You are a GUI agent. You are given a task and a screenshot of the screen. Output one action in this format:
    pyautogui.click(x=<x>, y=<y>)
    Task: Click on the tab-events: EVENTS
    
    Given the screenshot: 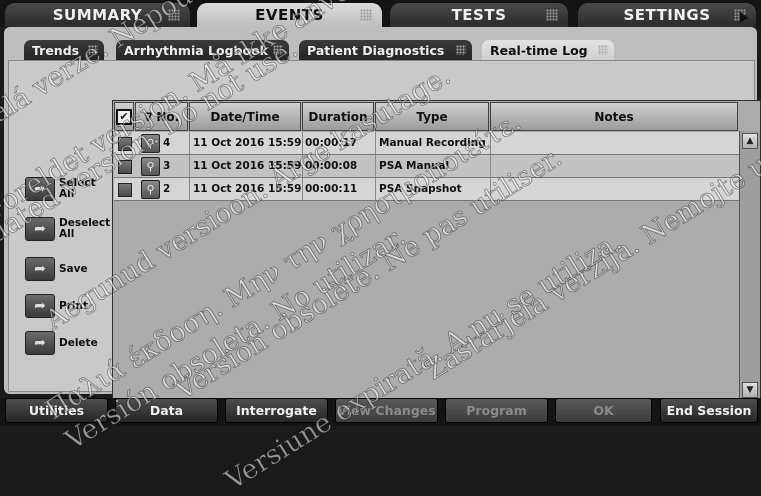 What is the action you would take?
    pyautogui.click(x=289, y=15)
    